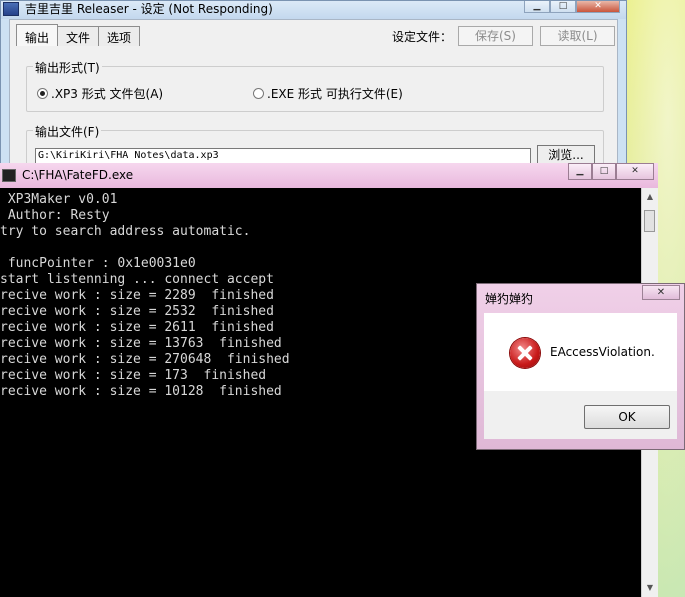 Image resolution: width=685 pixels, height=597 pixels. I want to click on radio-exe-label: .EXE 形式 可执行文件(E), so click(335, 93).